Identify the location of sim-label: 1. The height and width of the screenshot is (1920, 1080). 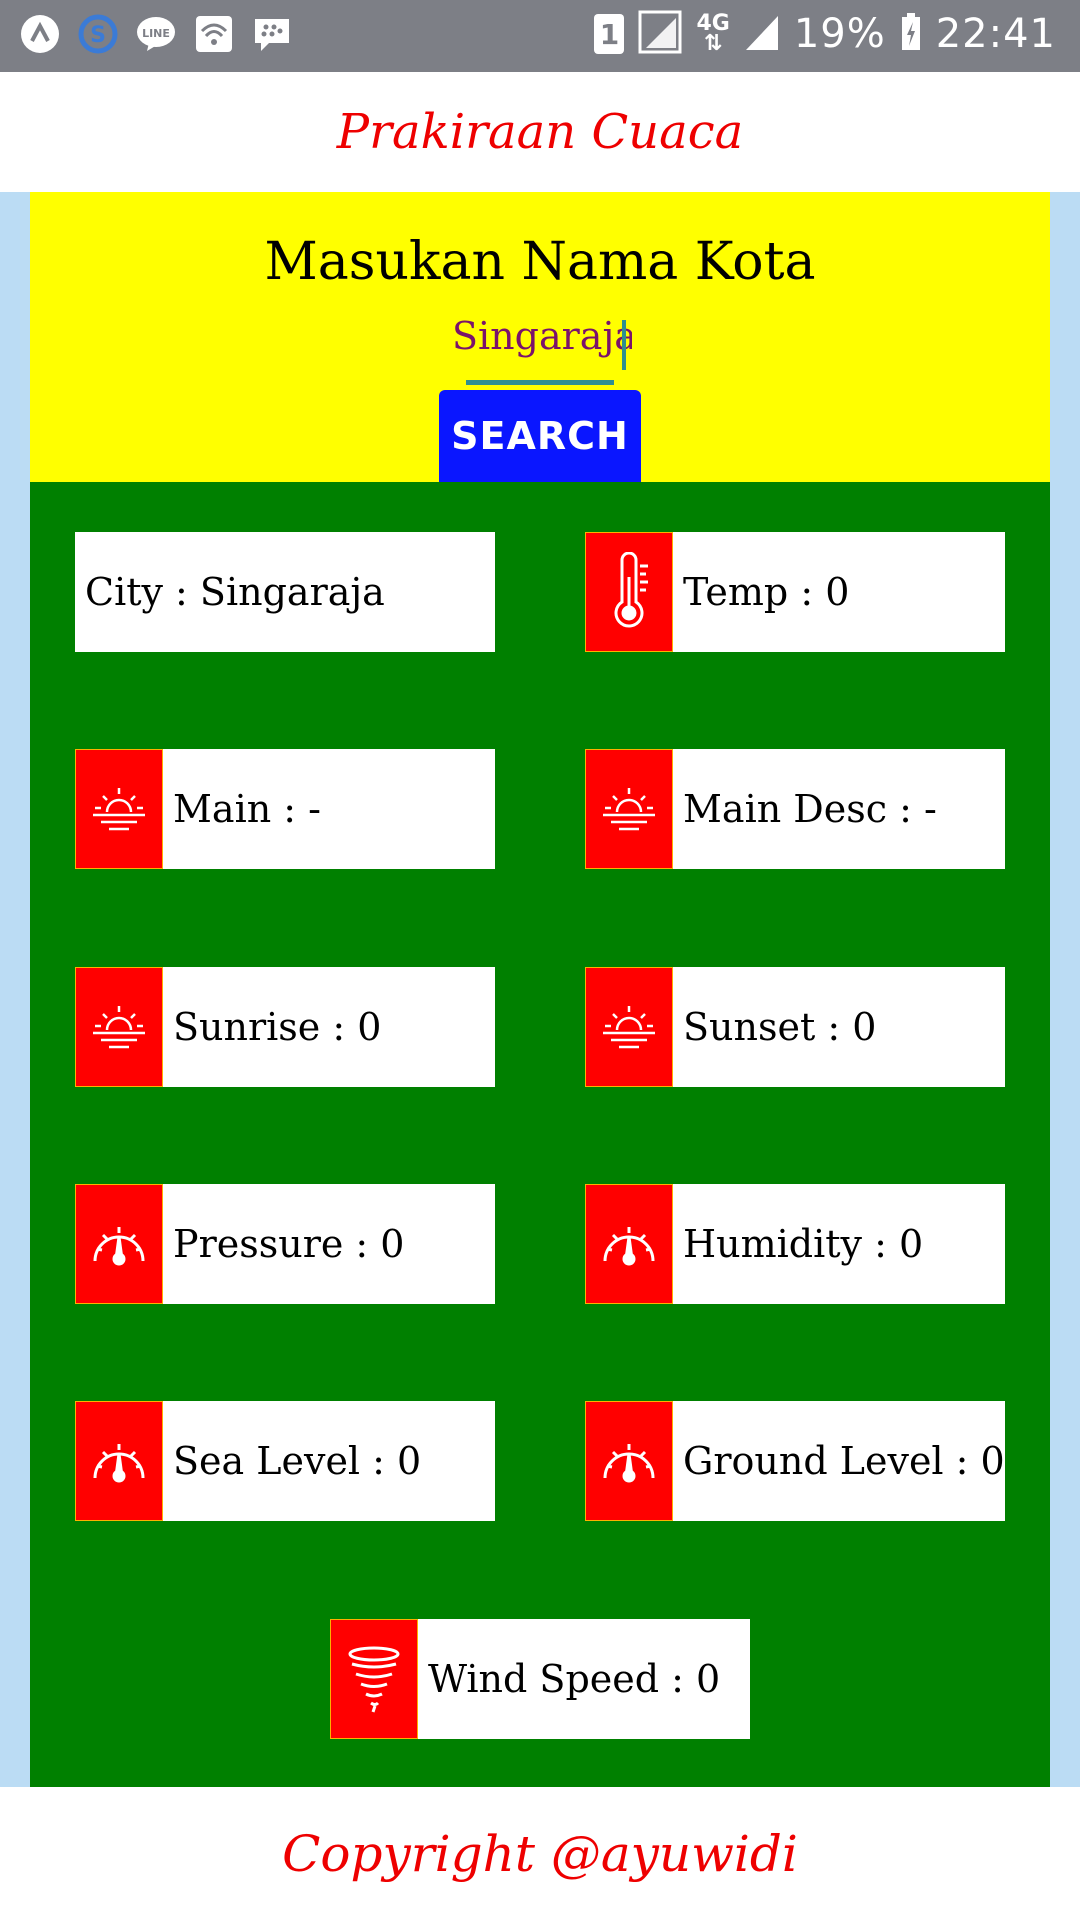
(609, 34).